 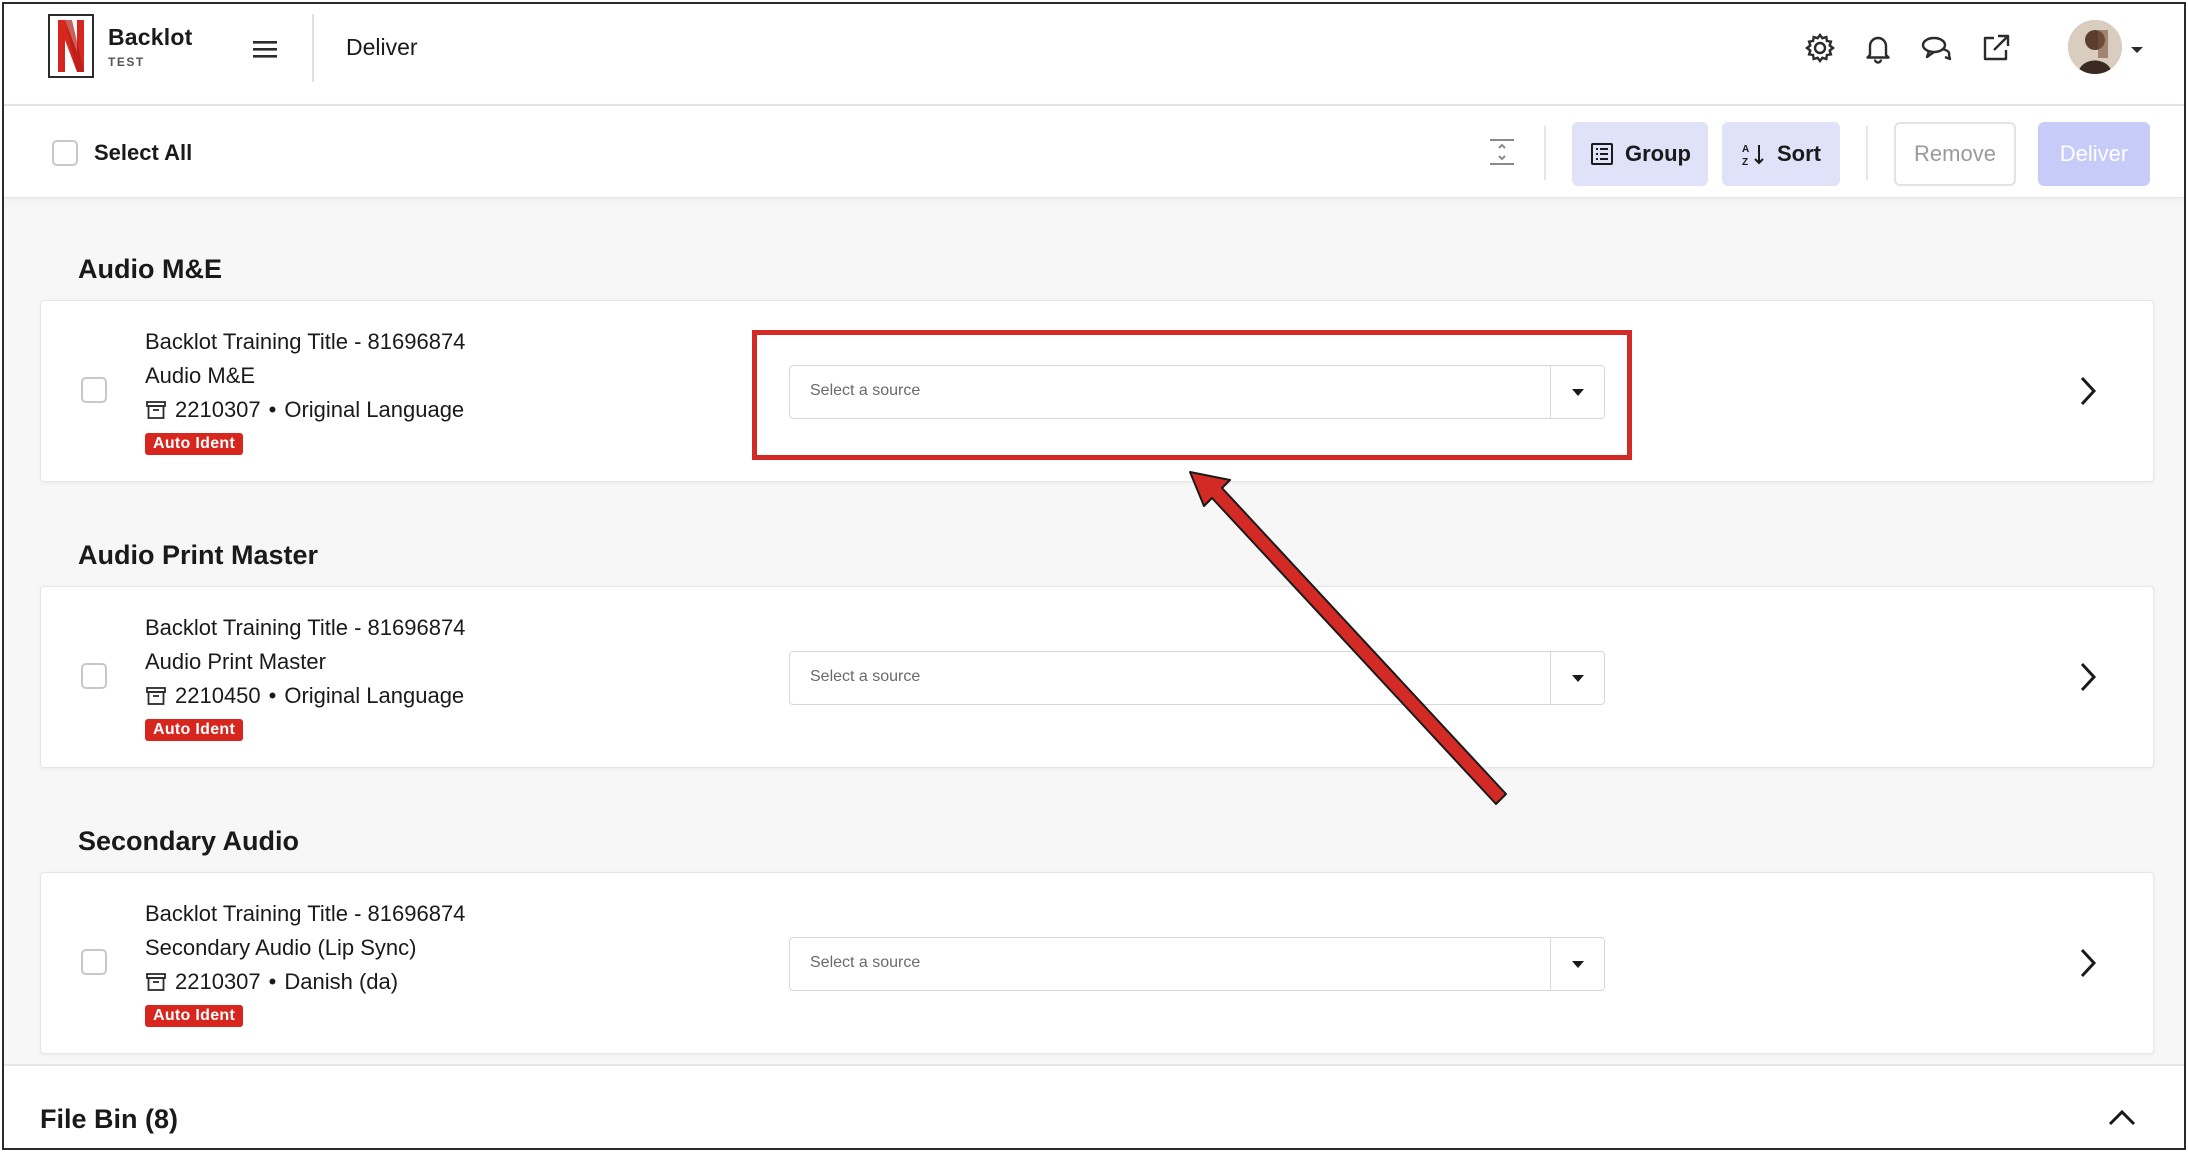 What do you see at coordinates (1094, 152) in the screenshot?
I see `action-toolbar: Select All Group AZ Sort Remove Deliver` at bounding box center [1094, 152].